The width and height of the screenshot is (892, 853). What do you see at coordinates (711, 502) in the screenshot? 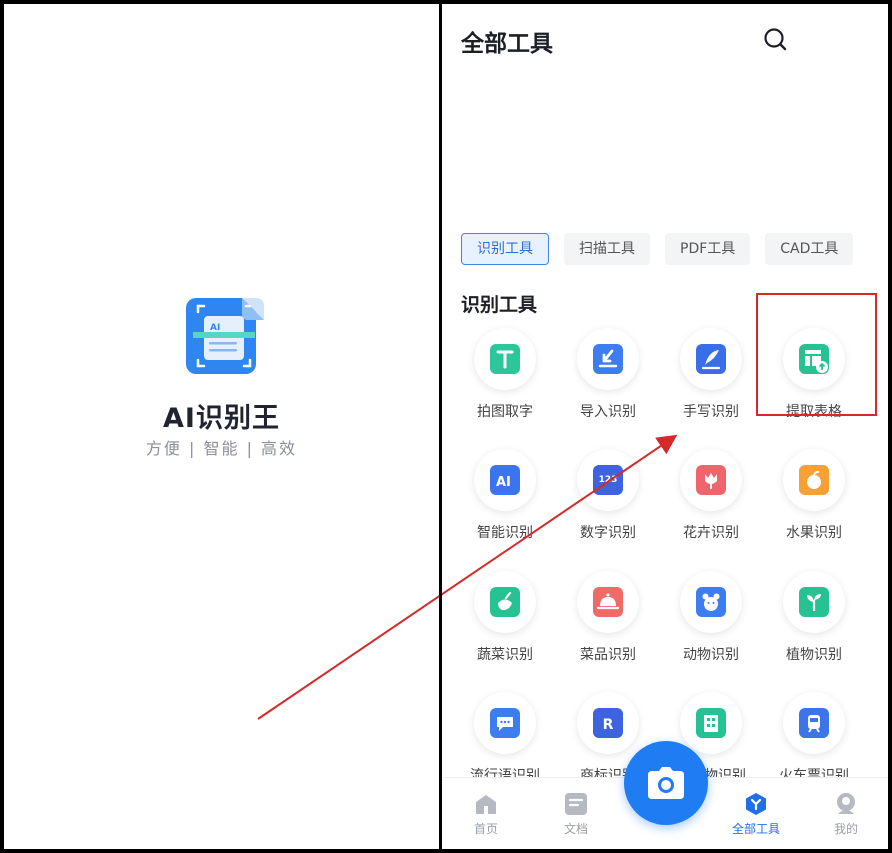
I see `tool-flower: 花卉识别` at bounding box center [711, 502].